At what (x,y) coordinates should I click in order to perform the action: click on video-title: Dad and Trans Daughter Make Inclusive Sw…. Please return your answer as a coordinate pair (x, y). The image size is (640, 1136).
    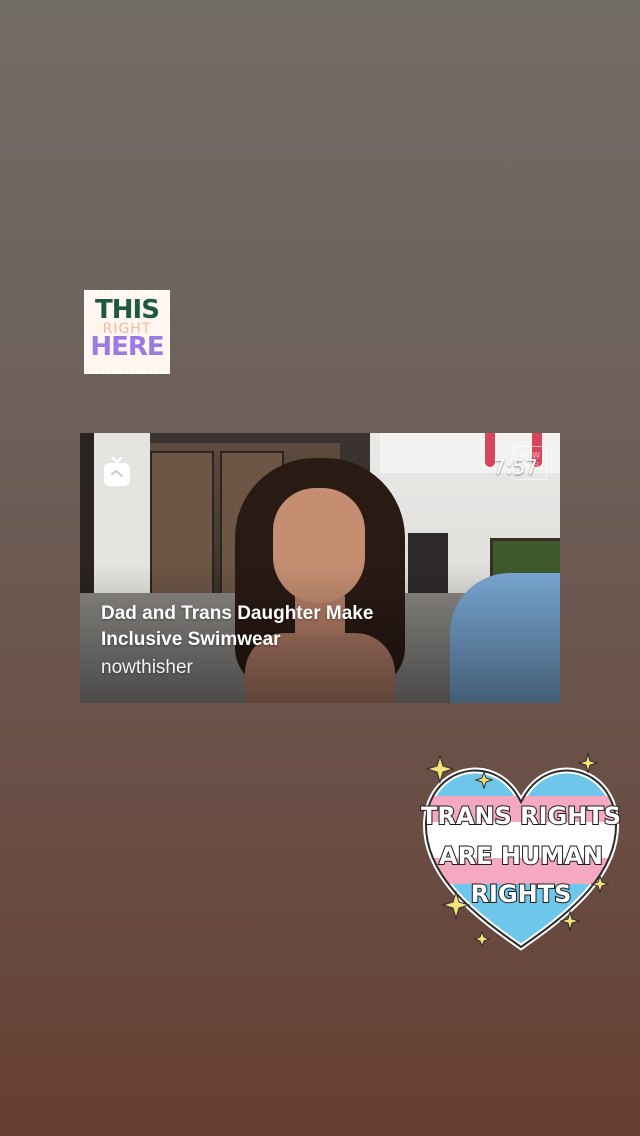
    Looking at the image, I should click on (237, 626).